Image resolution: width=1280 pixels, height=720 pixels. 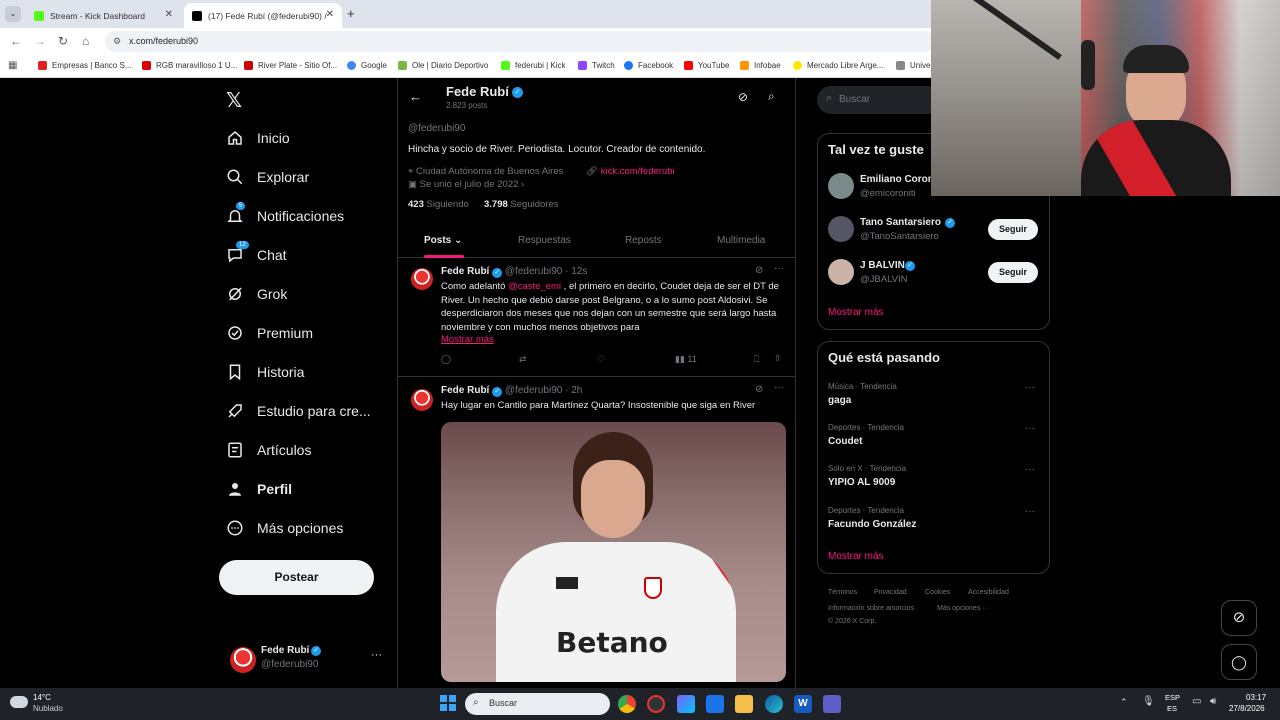 What do you see at coordinates (627, 704) in the screenshot?
I see `chrome-icon` at bounding box center [627, 704].